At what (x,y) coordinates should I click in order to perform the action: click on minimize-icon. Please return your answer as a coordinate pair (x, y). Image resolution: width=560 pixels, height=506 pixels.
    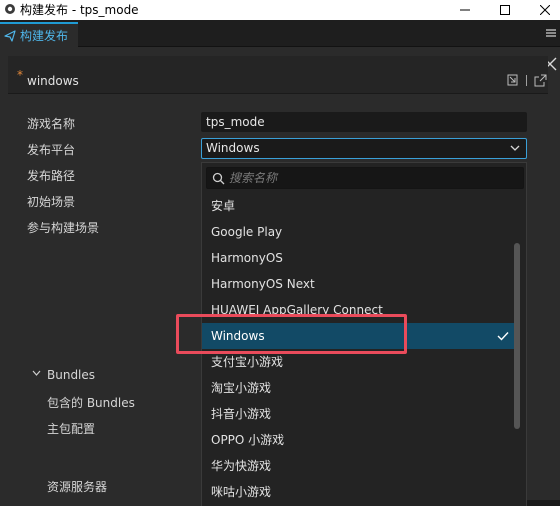
    Looking at the image, I should click on (465, 10).